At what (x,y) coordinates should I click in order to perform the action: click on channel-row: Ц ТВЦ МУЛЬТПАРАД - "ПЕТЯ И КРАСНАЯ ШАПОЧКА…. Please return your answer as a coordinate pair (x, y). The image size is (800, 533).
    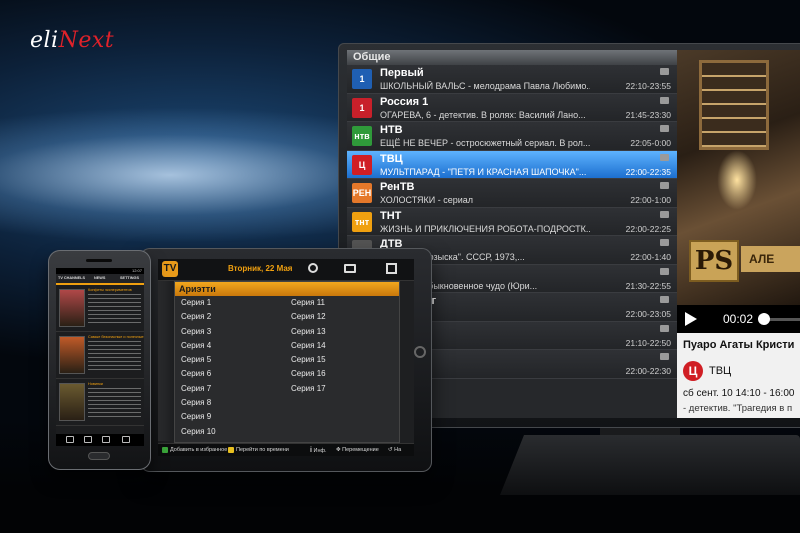
    Looking at the image, I should click on (512, 164).